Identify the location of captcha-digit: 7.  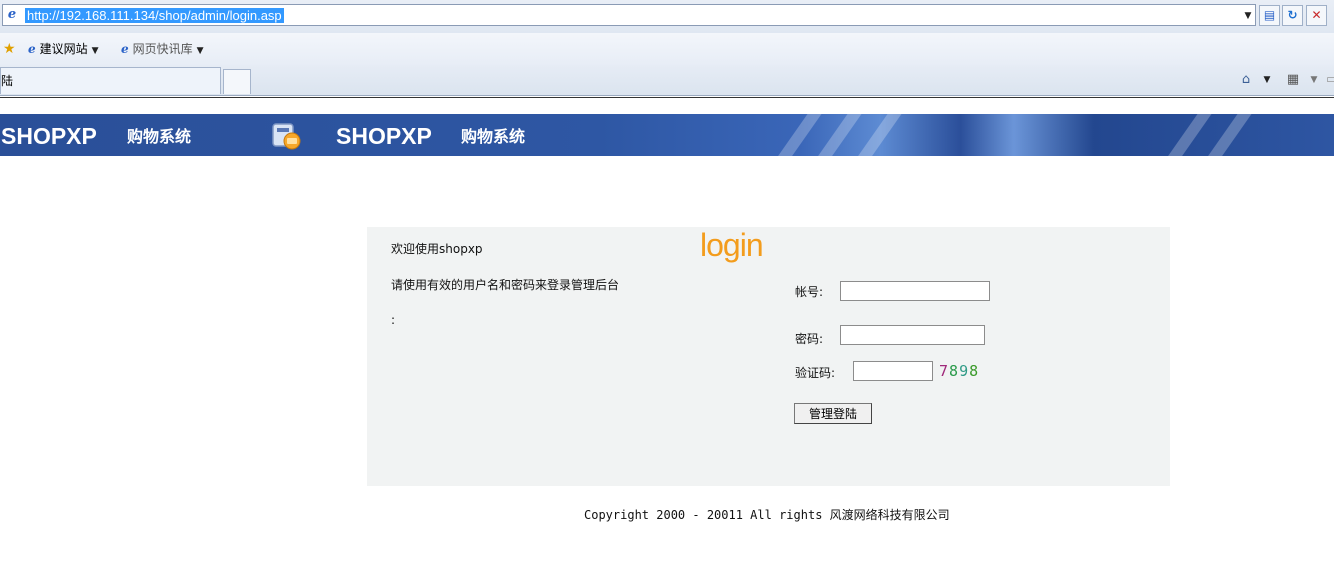
(944, 371).